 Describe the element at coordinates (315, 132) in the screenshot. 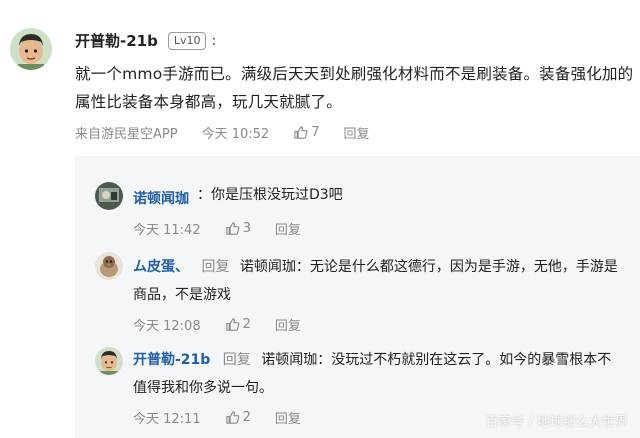

I see `like-count: 7` at that location.